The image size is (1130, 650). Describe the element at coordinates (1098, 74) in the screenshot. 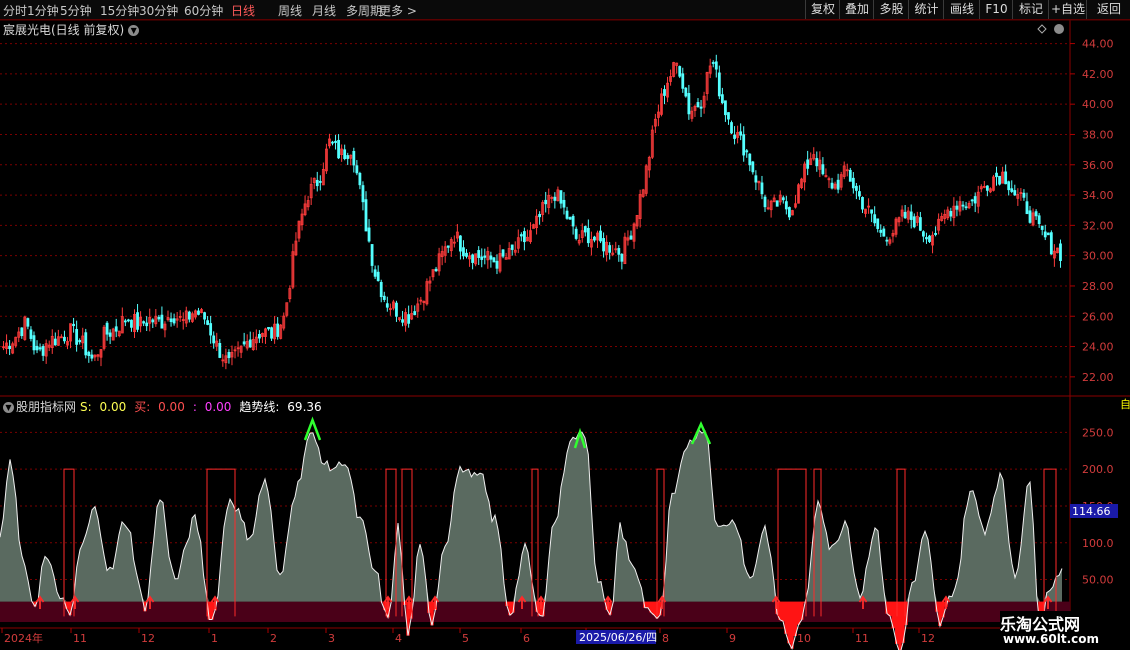

I see `price-tick-label: 42.00` at that location.